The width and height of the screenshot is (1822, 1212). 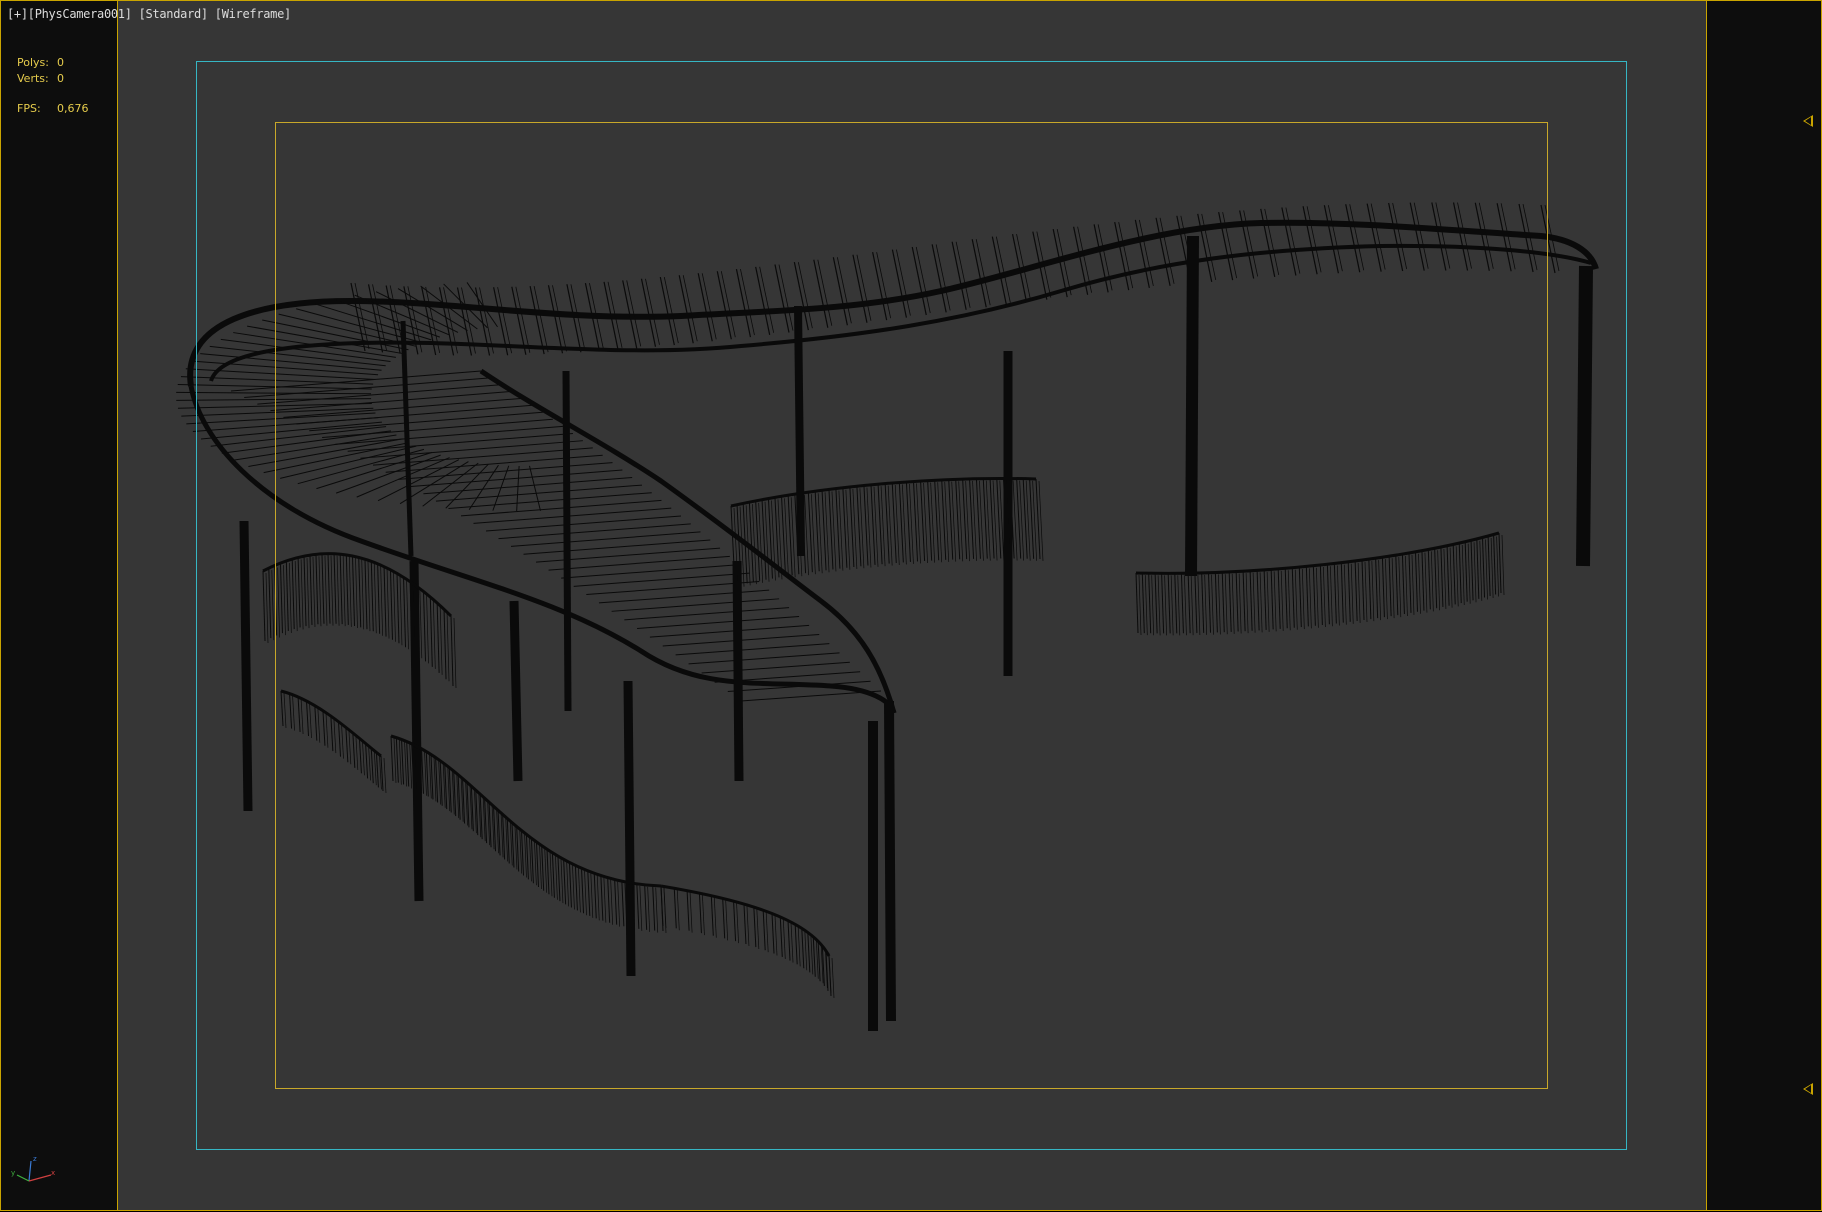 I want to click on shading-preset-menu-button: [Standard], so click(x=174, y=14).